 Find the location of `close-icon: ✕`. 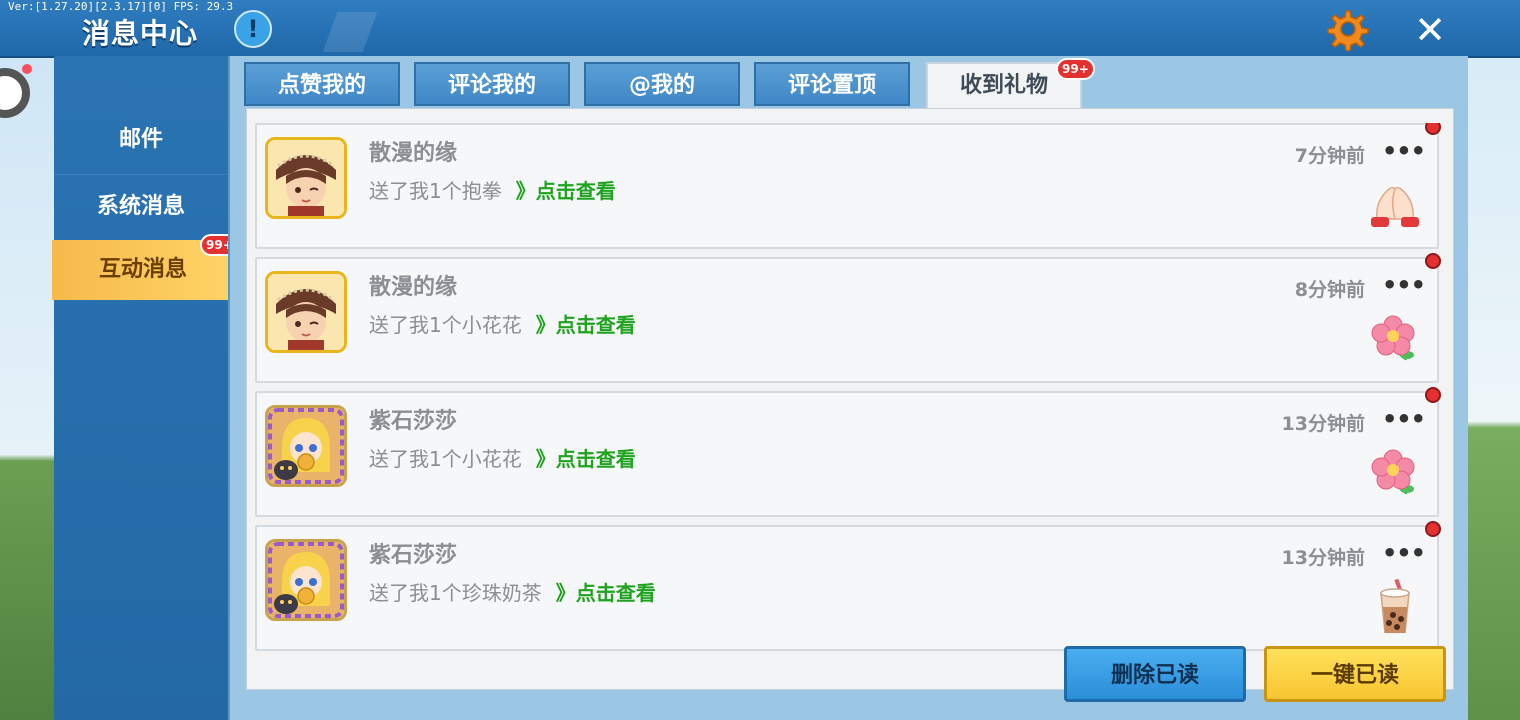

close-icon: ✕ is located at coordinates (1430, 30).